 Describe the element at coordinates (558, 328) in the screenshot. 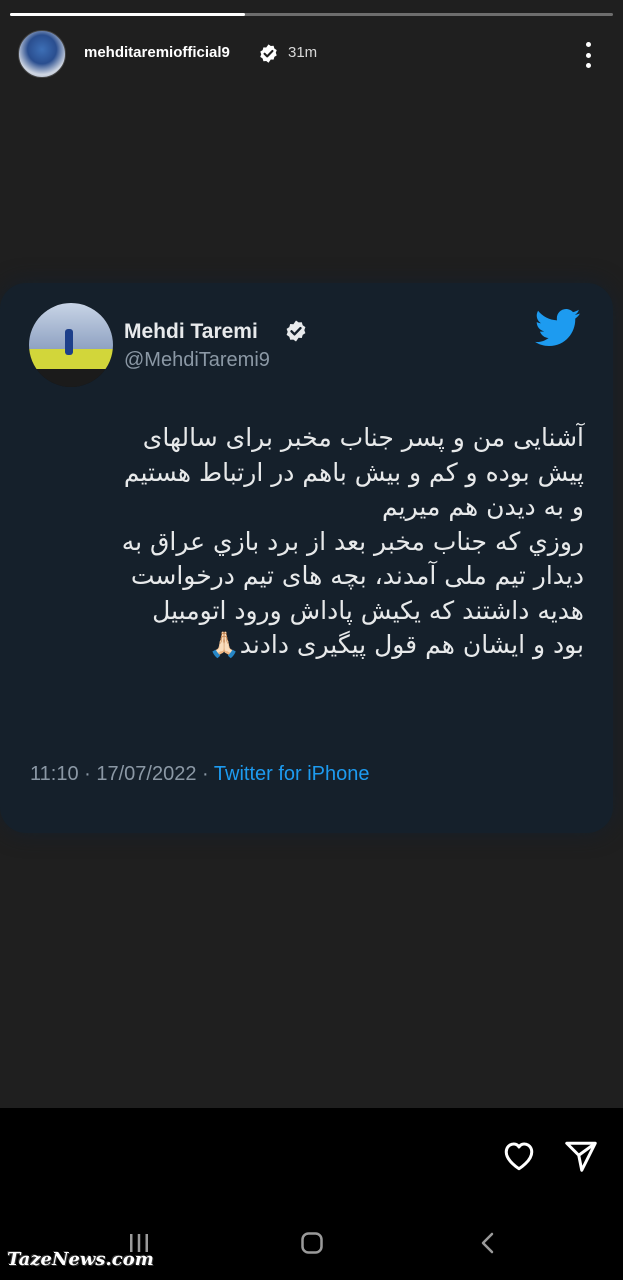

I see `twitter-bird-icon` at that location.